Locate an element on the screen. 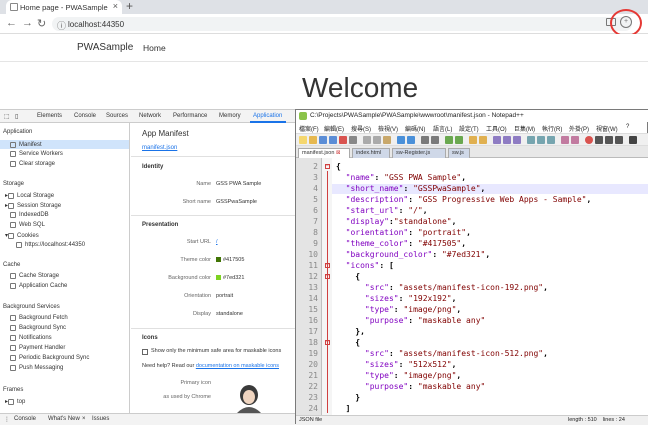 This screenshot has height=425, width=648. drawer-tab-issues: Issues is located at coordinates (100, 419).